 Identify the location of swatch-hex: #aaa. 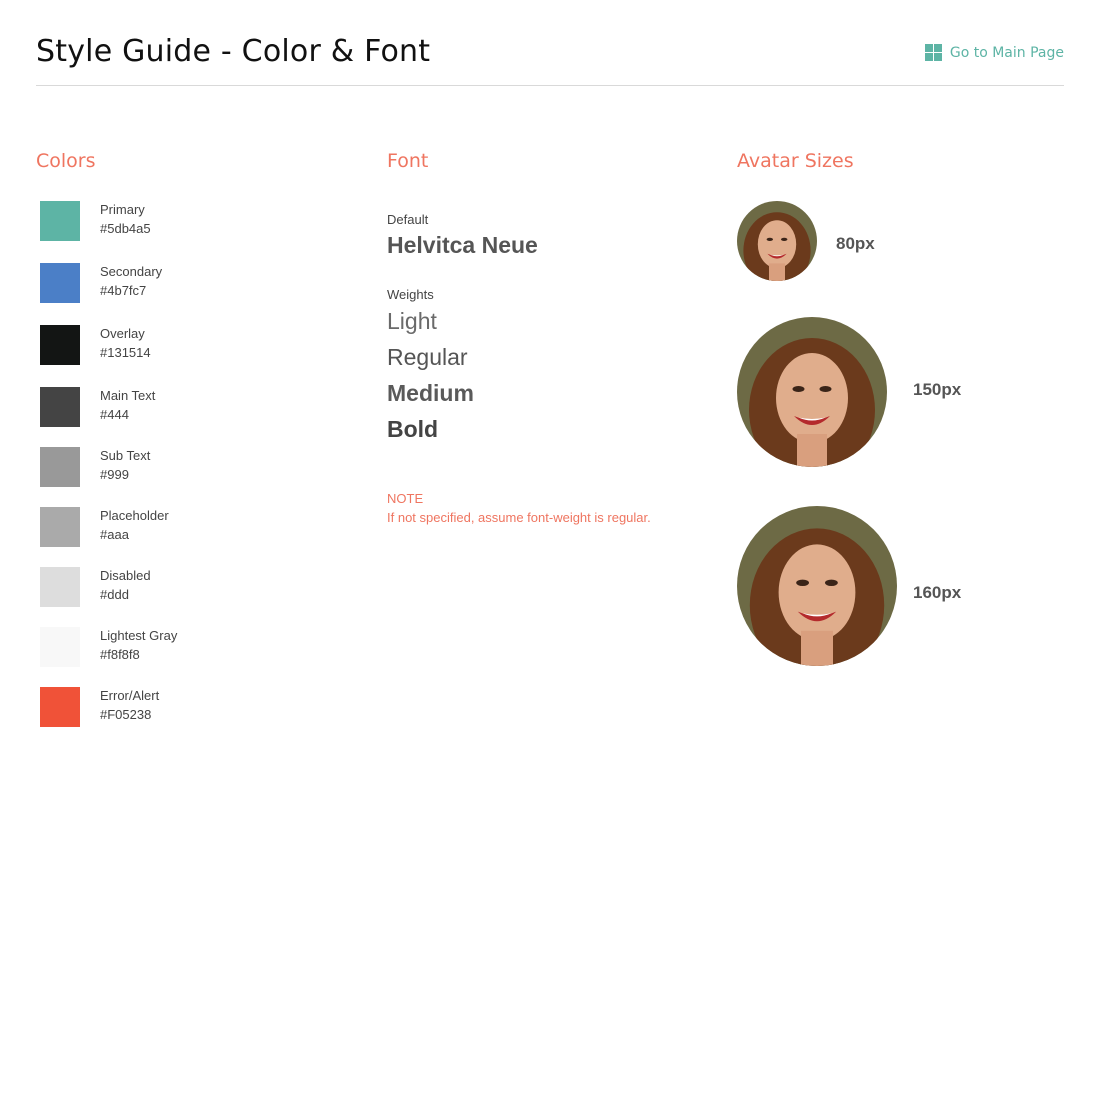
(114, 534).